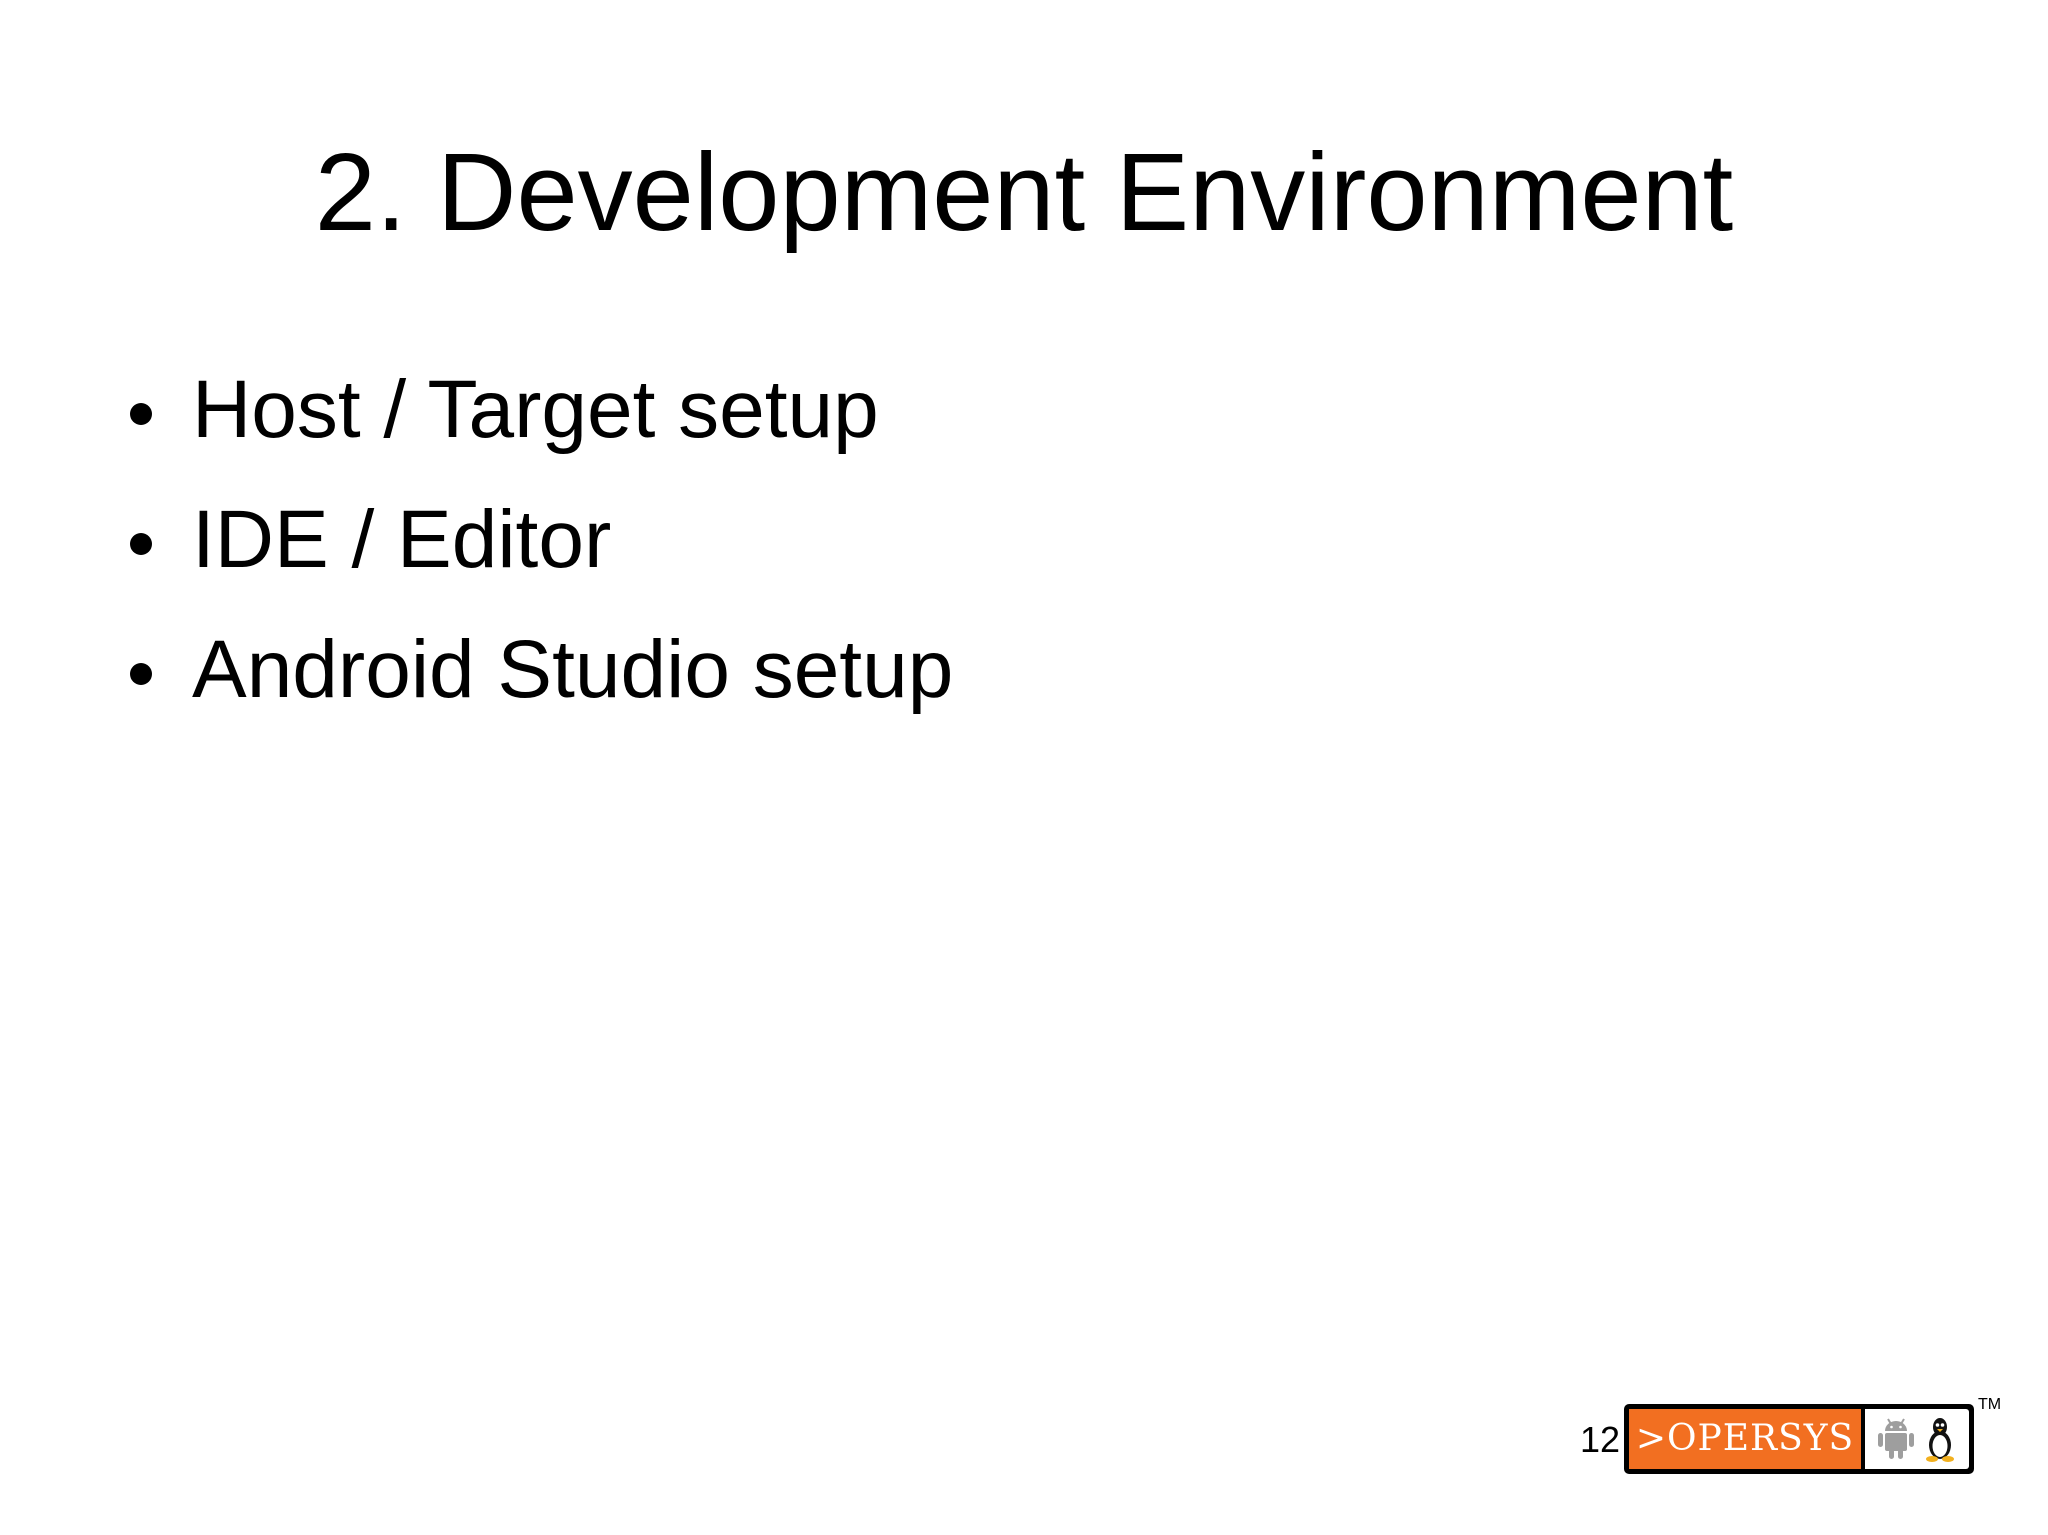 Image resolution: width=2048 pixels, height=1535 pixels. Describe the element at coordinates (573, 669) in the screenshot. I see `bullet-text: Android Studio setup` at that location.